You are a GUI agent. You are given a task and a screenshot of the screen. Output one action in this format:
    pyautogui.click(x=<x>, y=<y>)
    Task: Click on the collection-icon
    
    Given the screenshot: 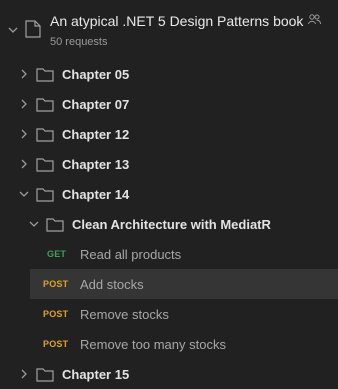 What is the action you would take?
    pyautogui.click(x=33, y=31)
    